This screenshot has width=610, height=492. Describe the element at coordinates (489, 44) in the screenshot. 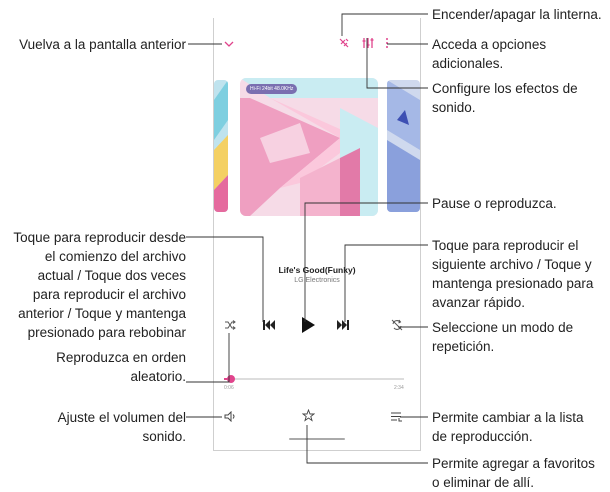

I see `callout-line: Acceda a opciones` at that location.